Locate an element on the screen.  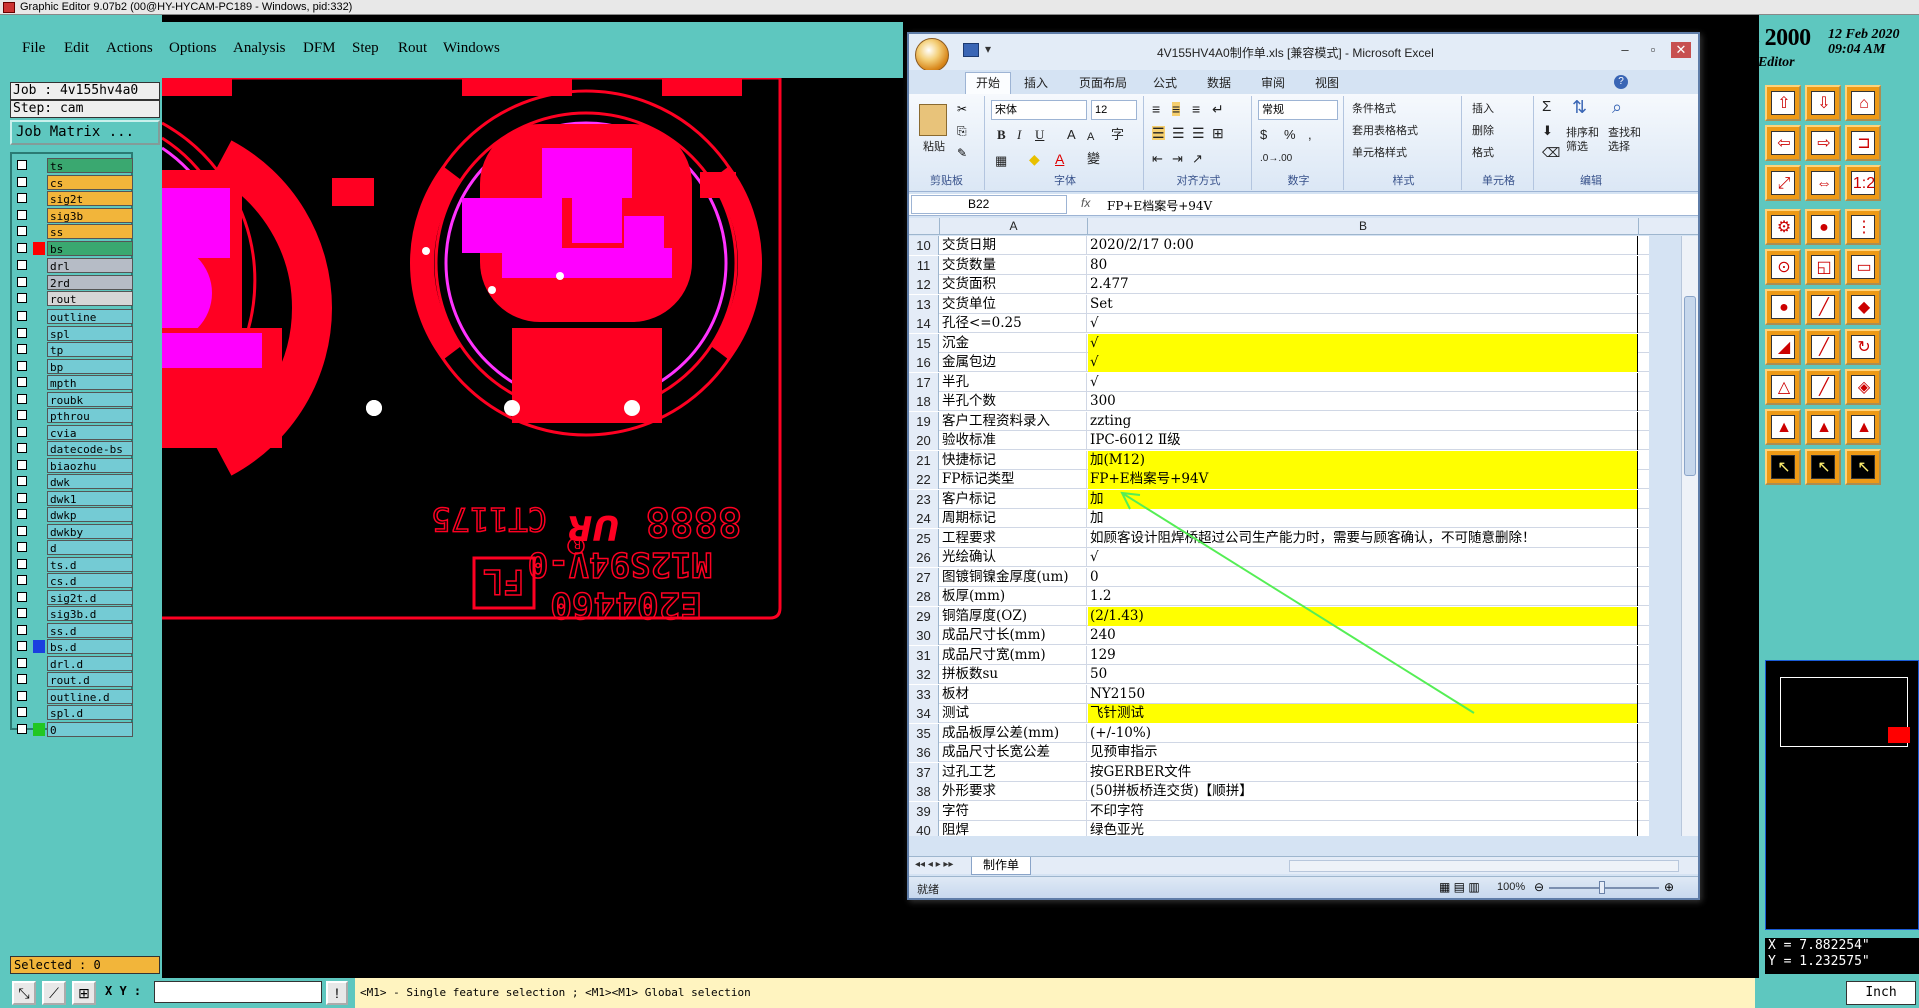
row-header: 32 is located at coordinates (924, 674).